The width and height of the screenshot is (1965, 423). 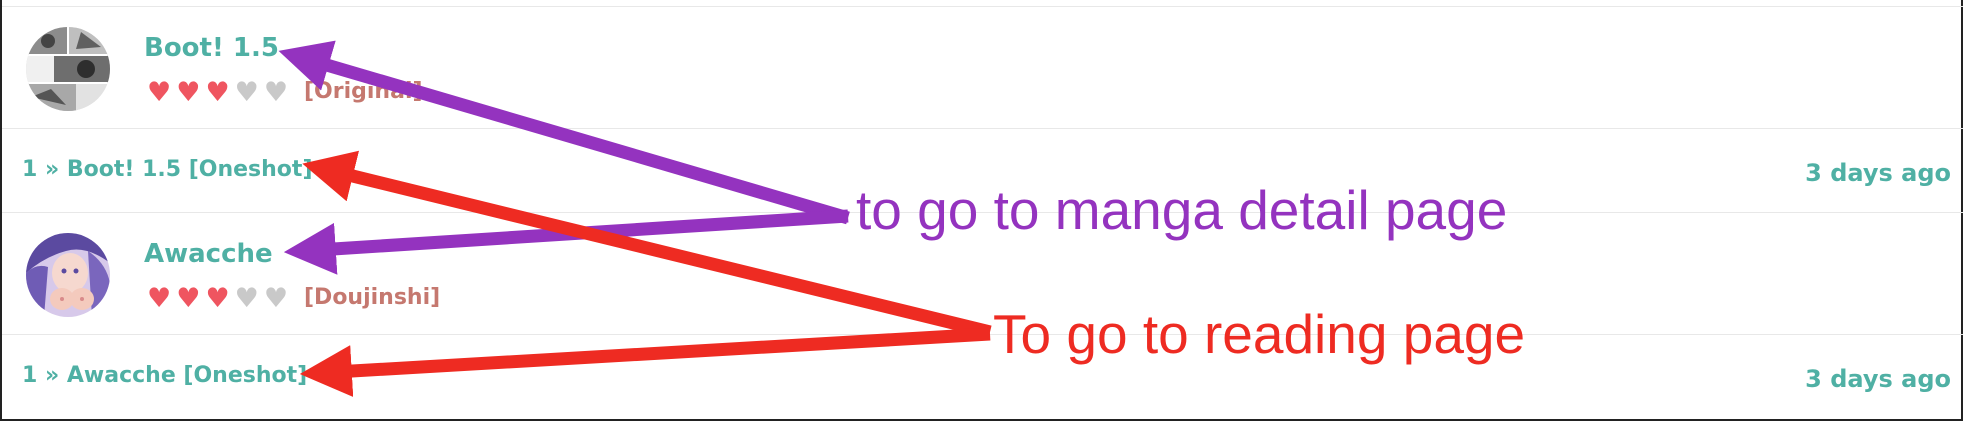 I want to click on chapter-link: 1 » Boot! 1.5 [Oneshot], so click(x=167, y=169).